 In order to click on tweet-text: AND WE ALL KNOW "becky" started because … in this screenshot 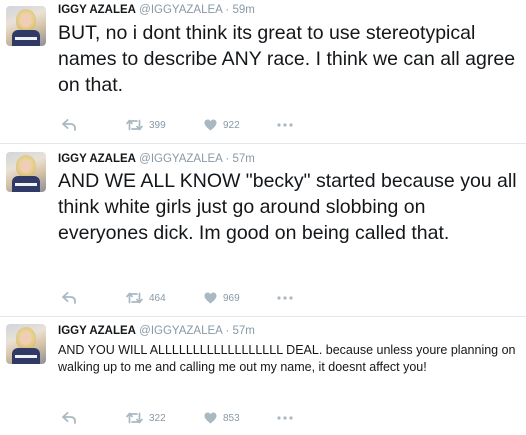, I will do `click(287, 207)`.